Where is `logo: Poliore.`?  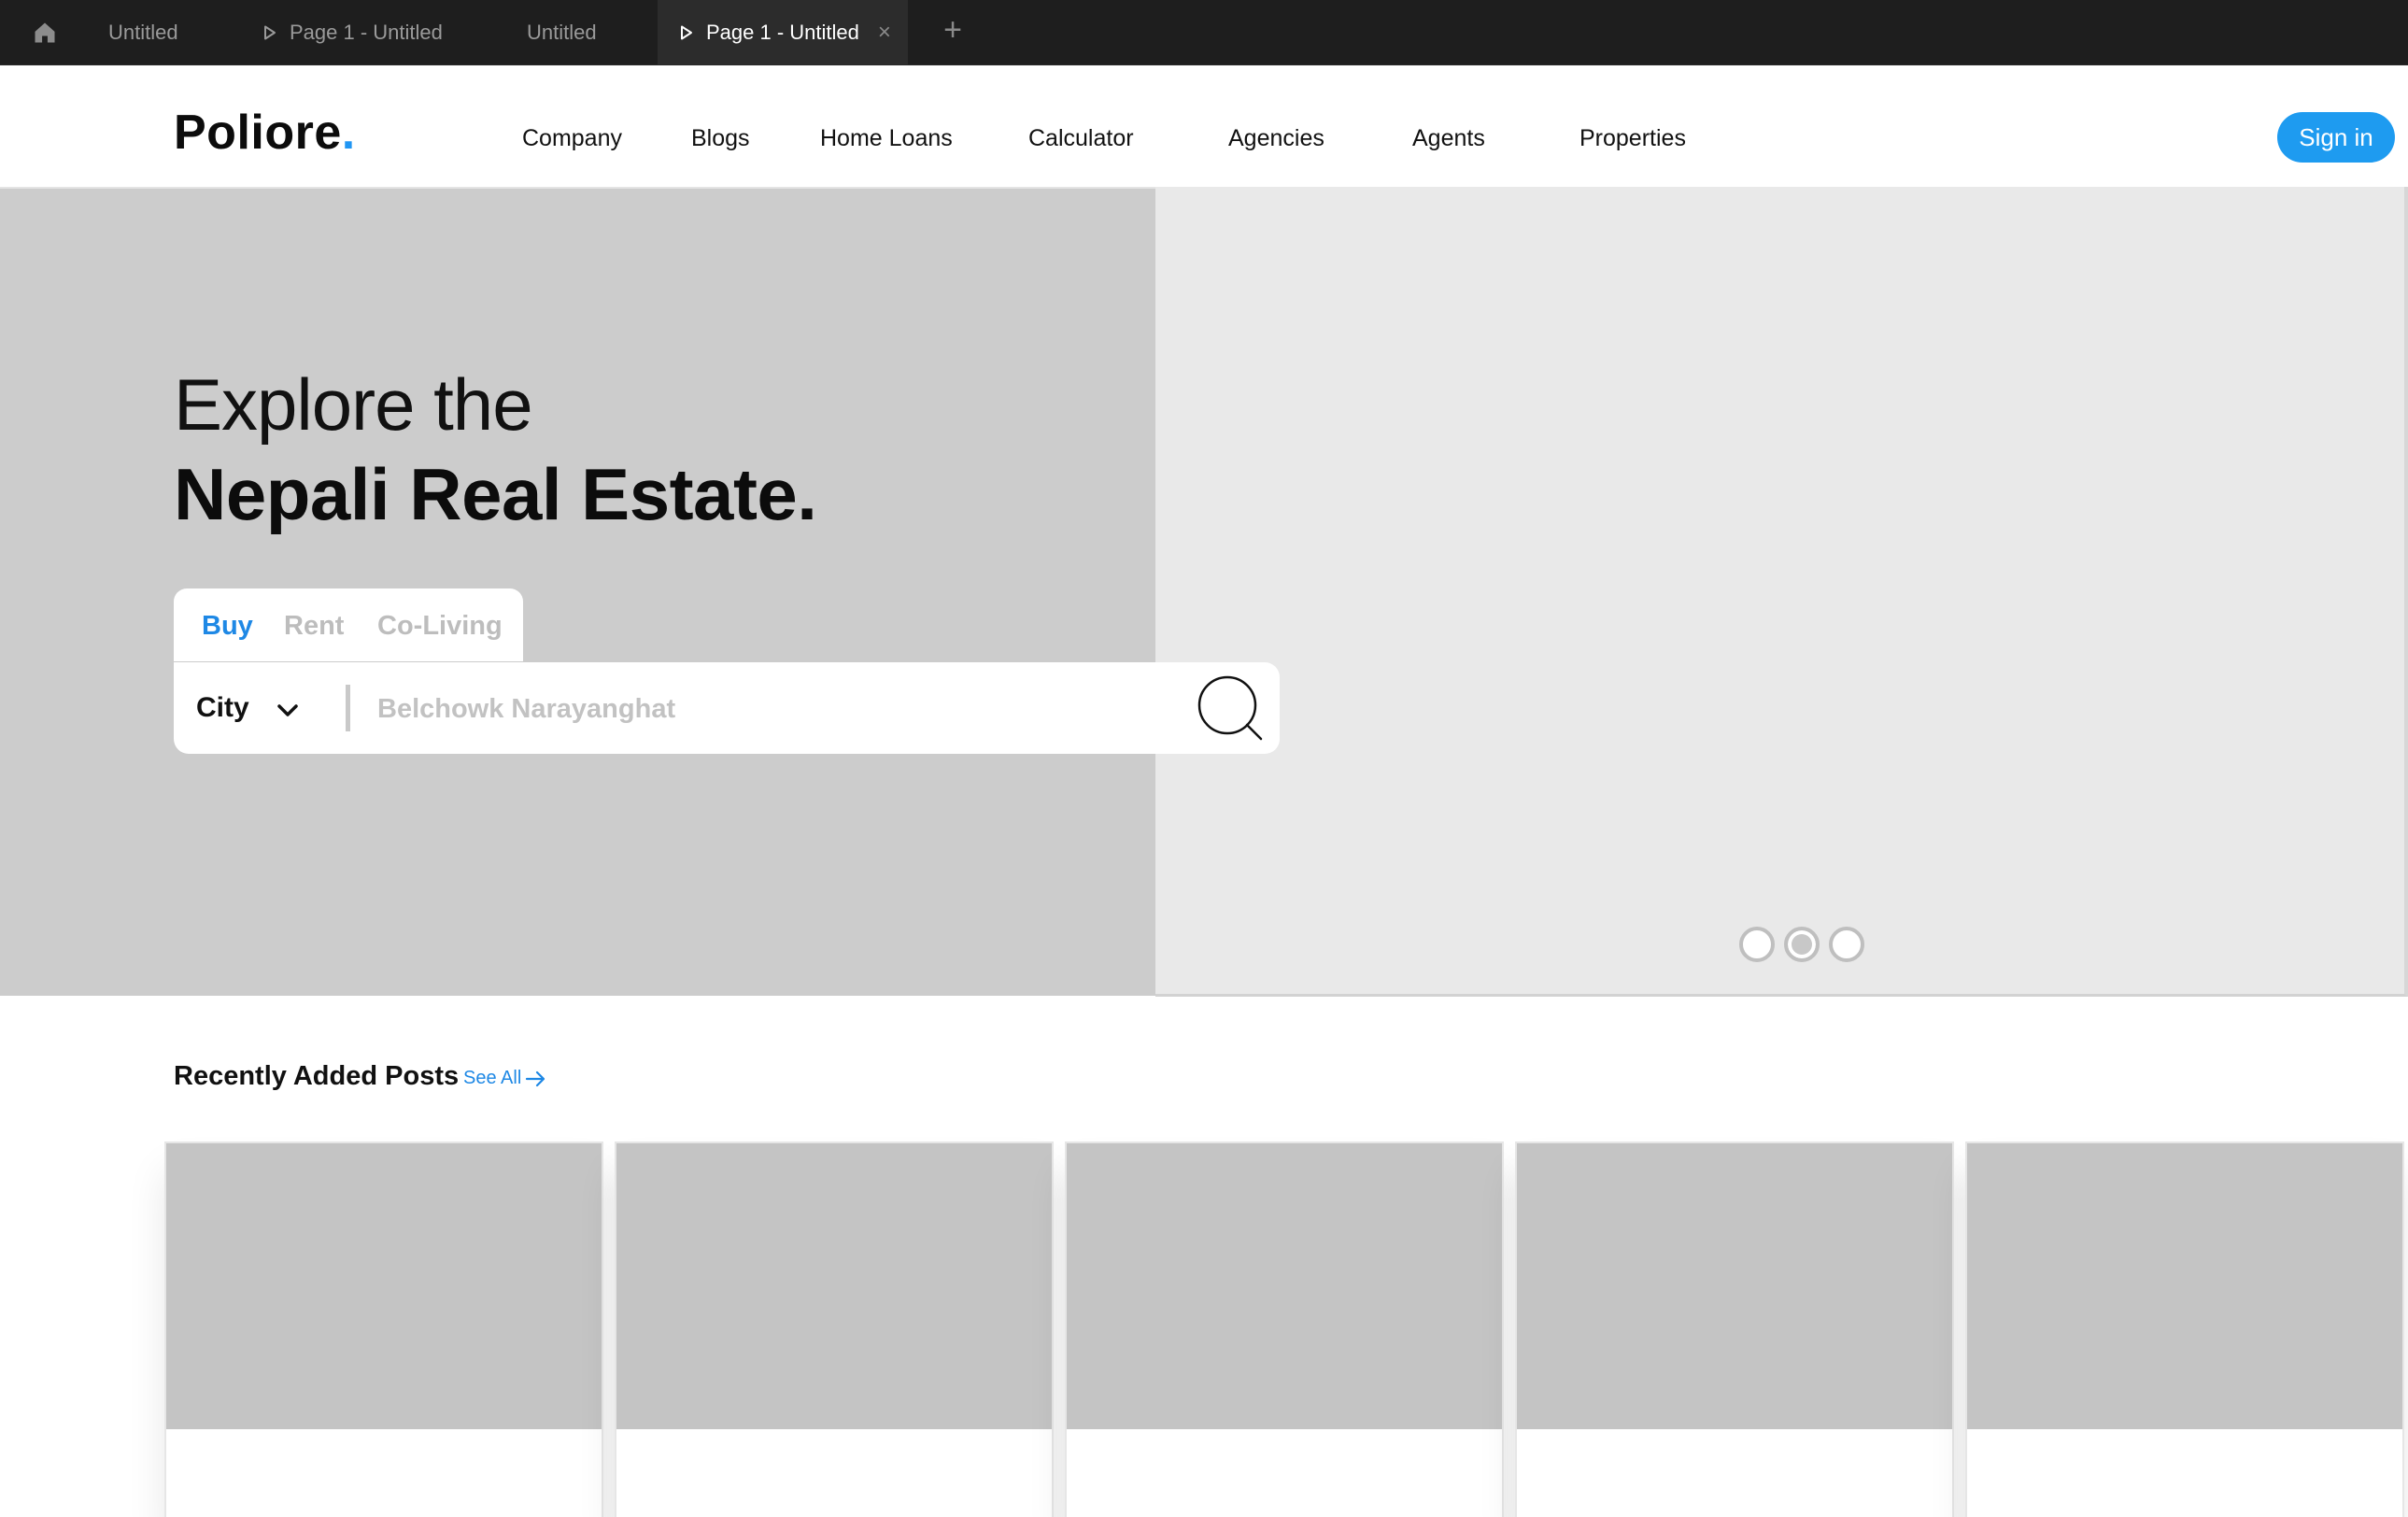
logo: Poliore. is located at coordinates (265, 133).